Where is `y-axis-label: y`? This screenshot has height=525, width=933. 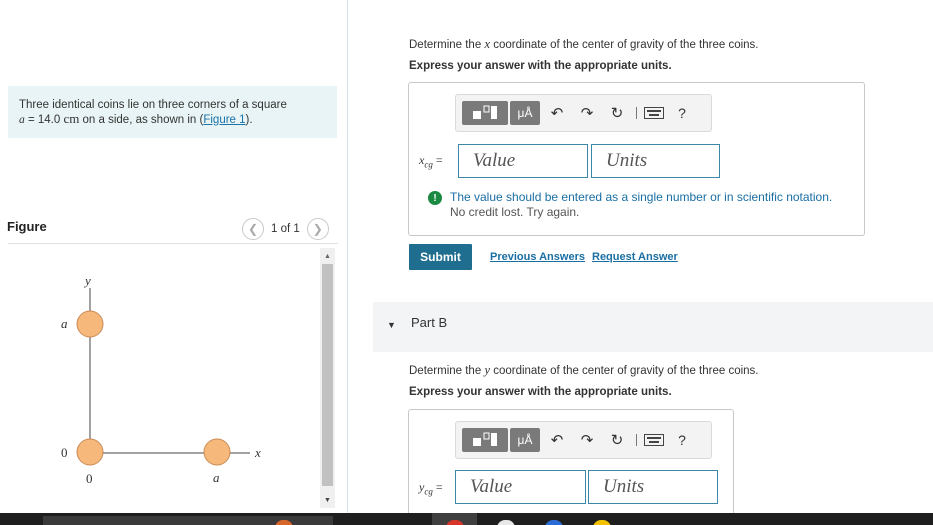
y-axis-label: y is located at coordinates (87, 280).